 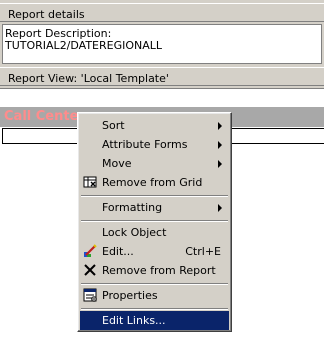 I want to click on grid-row-border, so click(x=278, y=136).